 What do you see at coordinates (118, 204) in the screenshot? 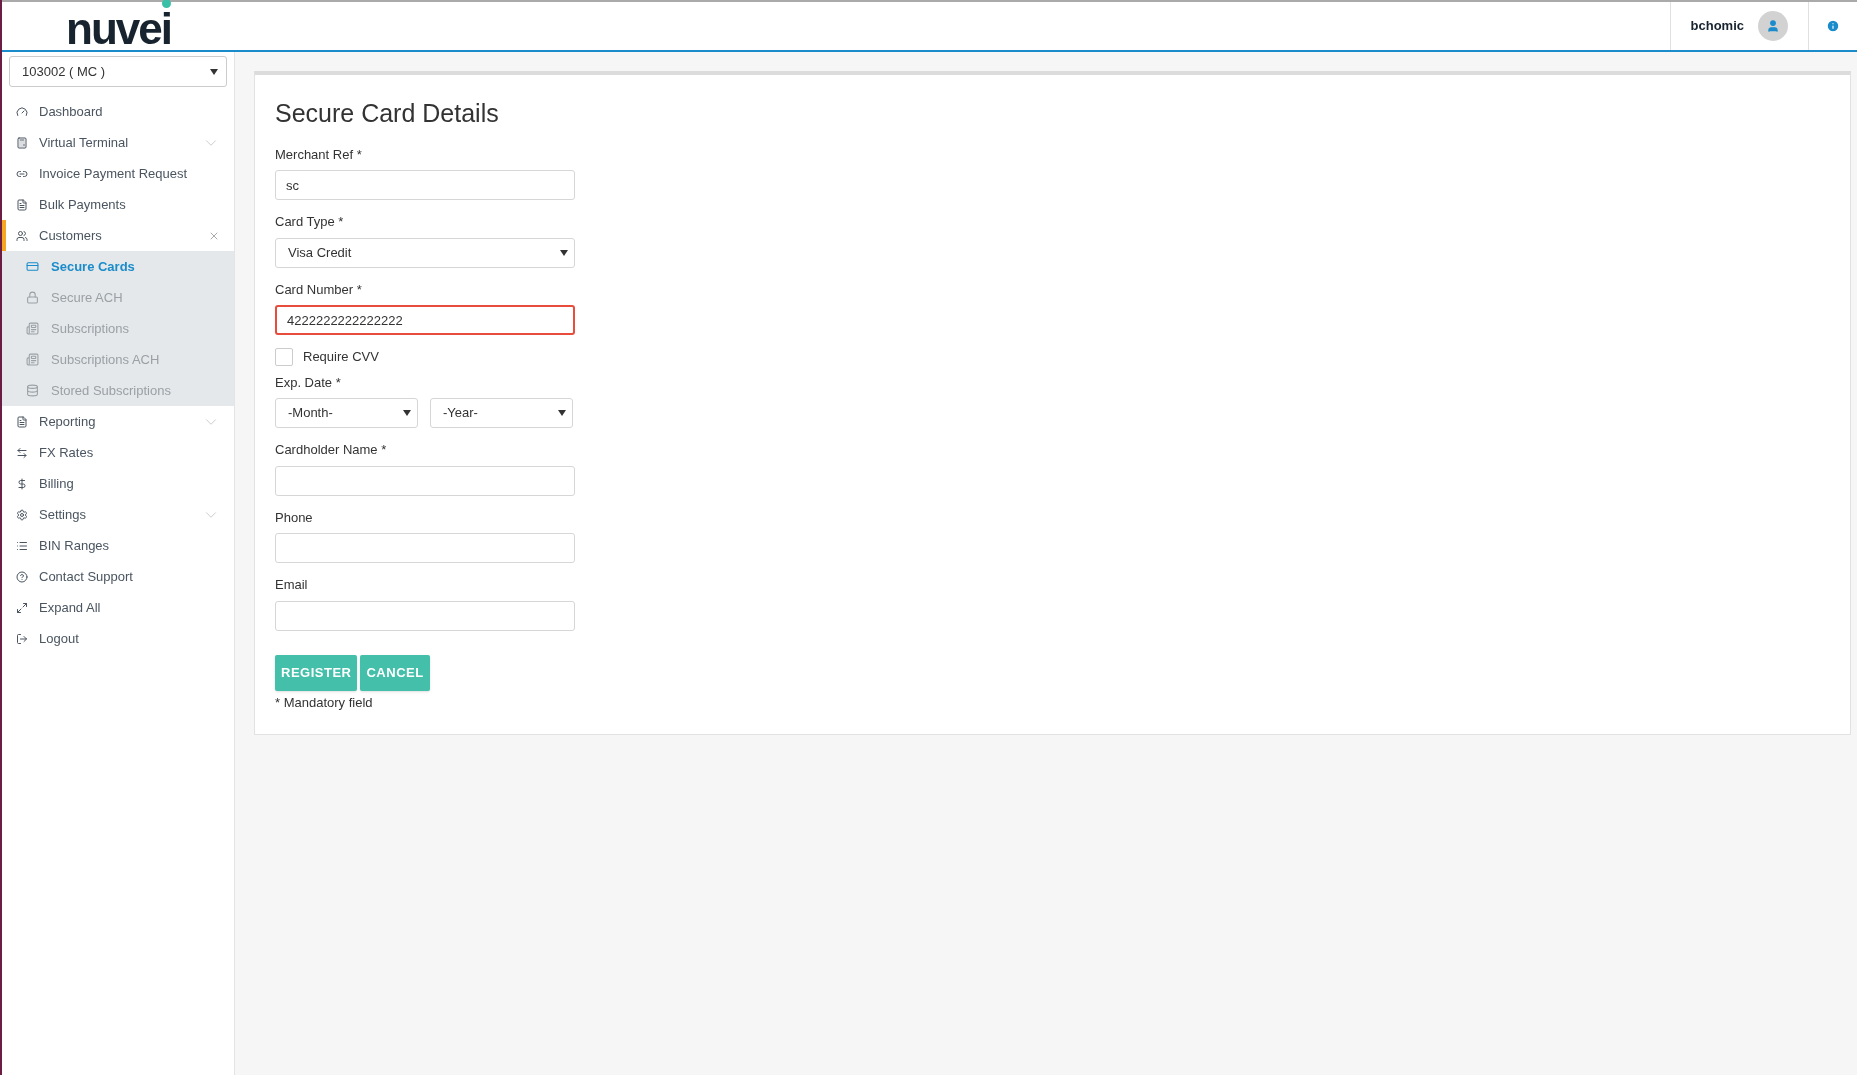
I see `sidebar-item: Bulk Payments` at bounding box center [118, 204].